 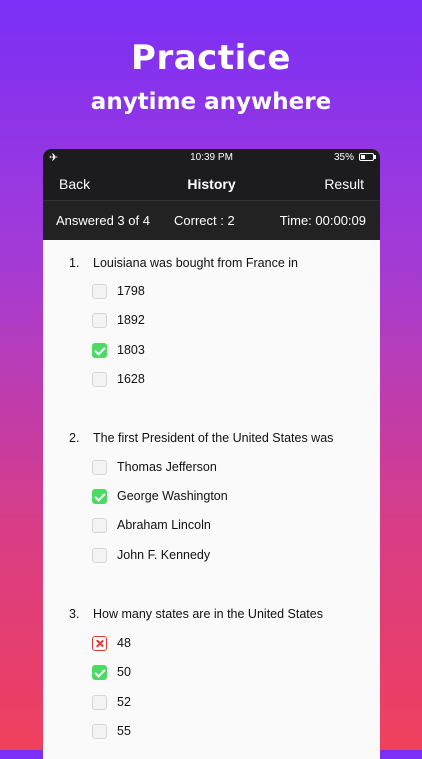 What do you see at coordinates (124, 643) in the screenshot?
I see `option-label: 48` at bounding box center [124, 643].